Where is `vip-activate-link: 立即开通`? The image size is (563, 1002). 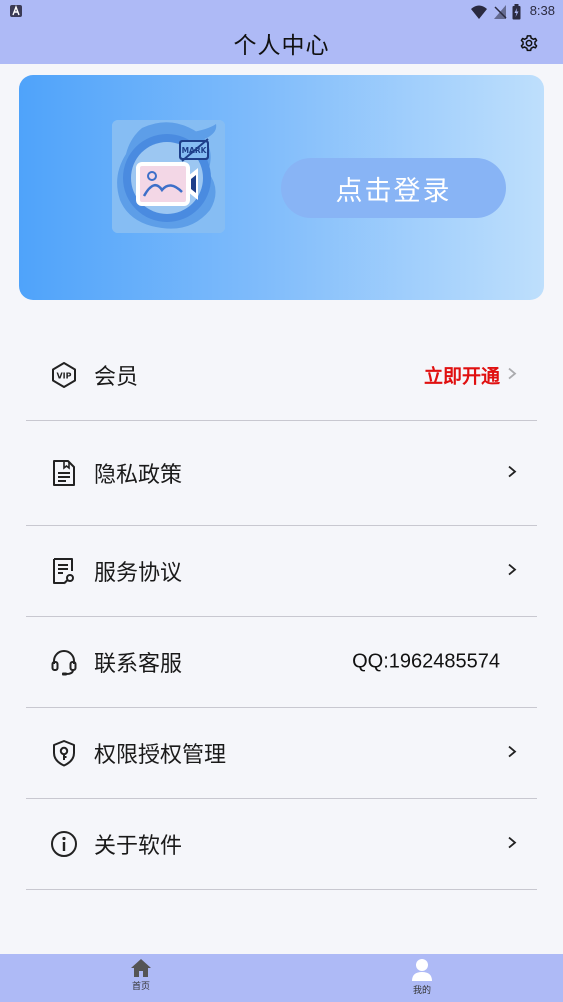 vip-activate-link: 立即开通 is located at coordinates (462, 375).